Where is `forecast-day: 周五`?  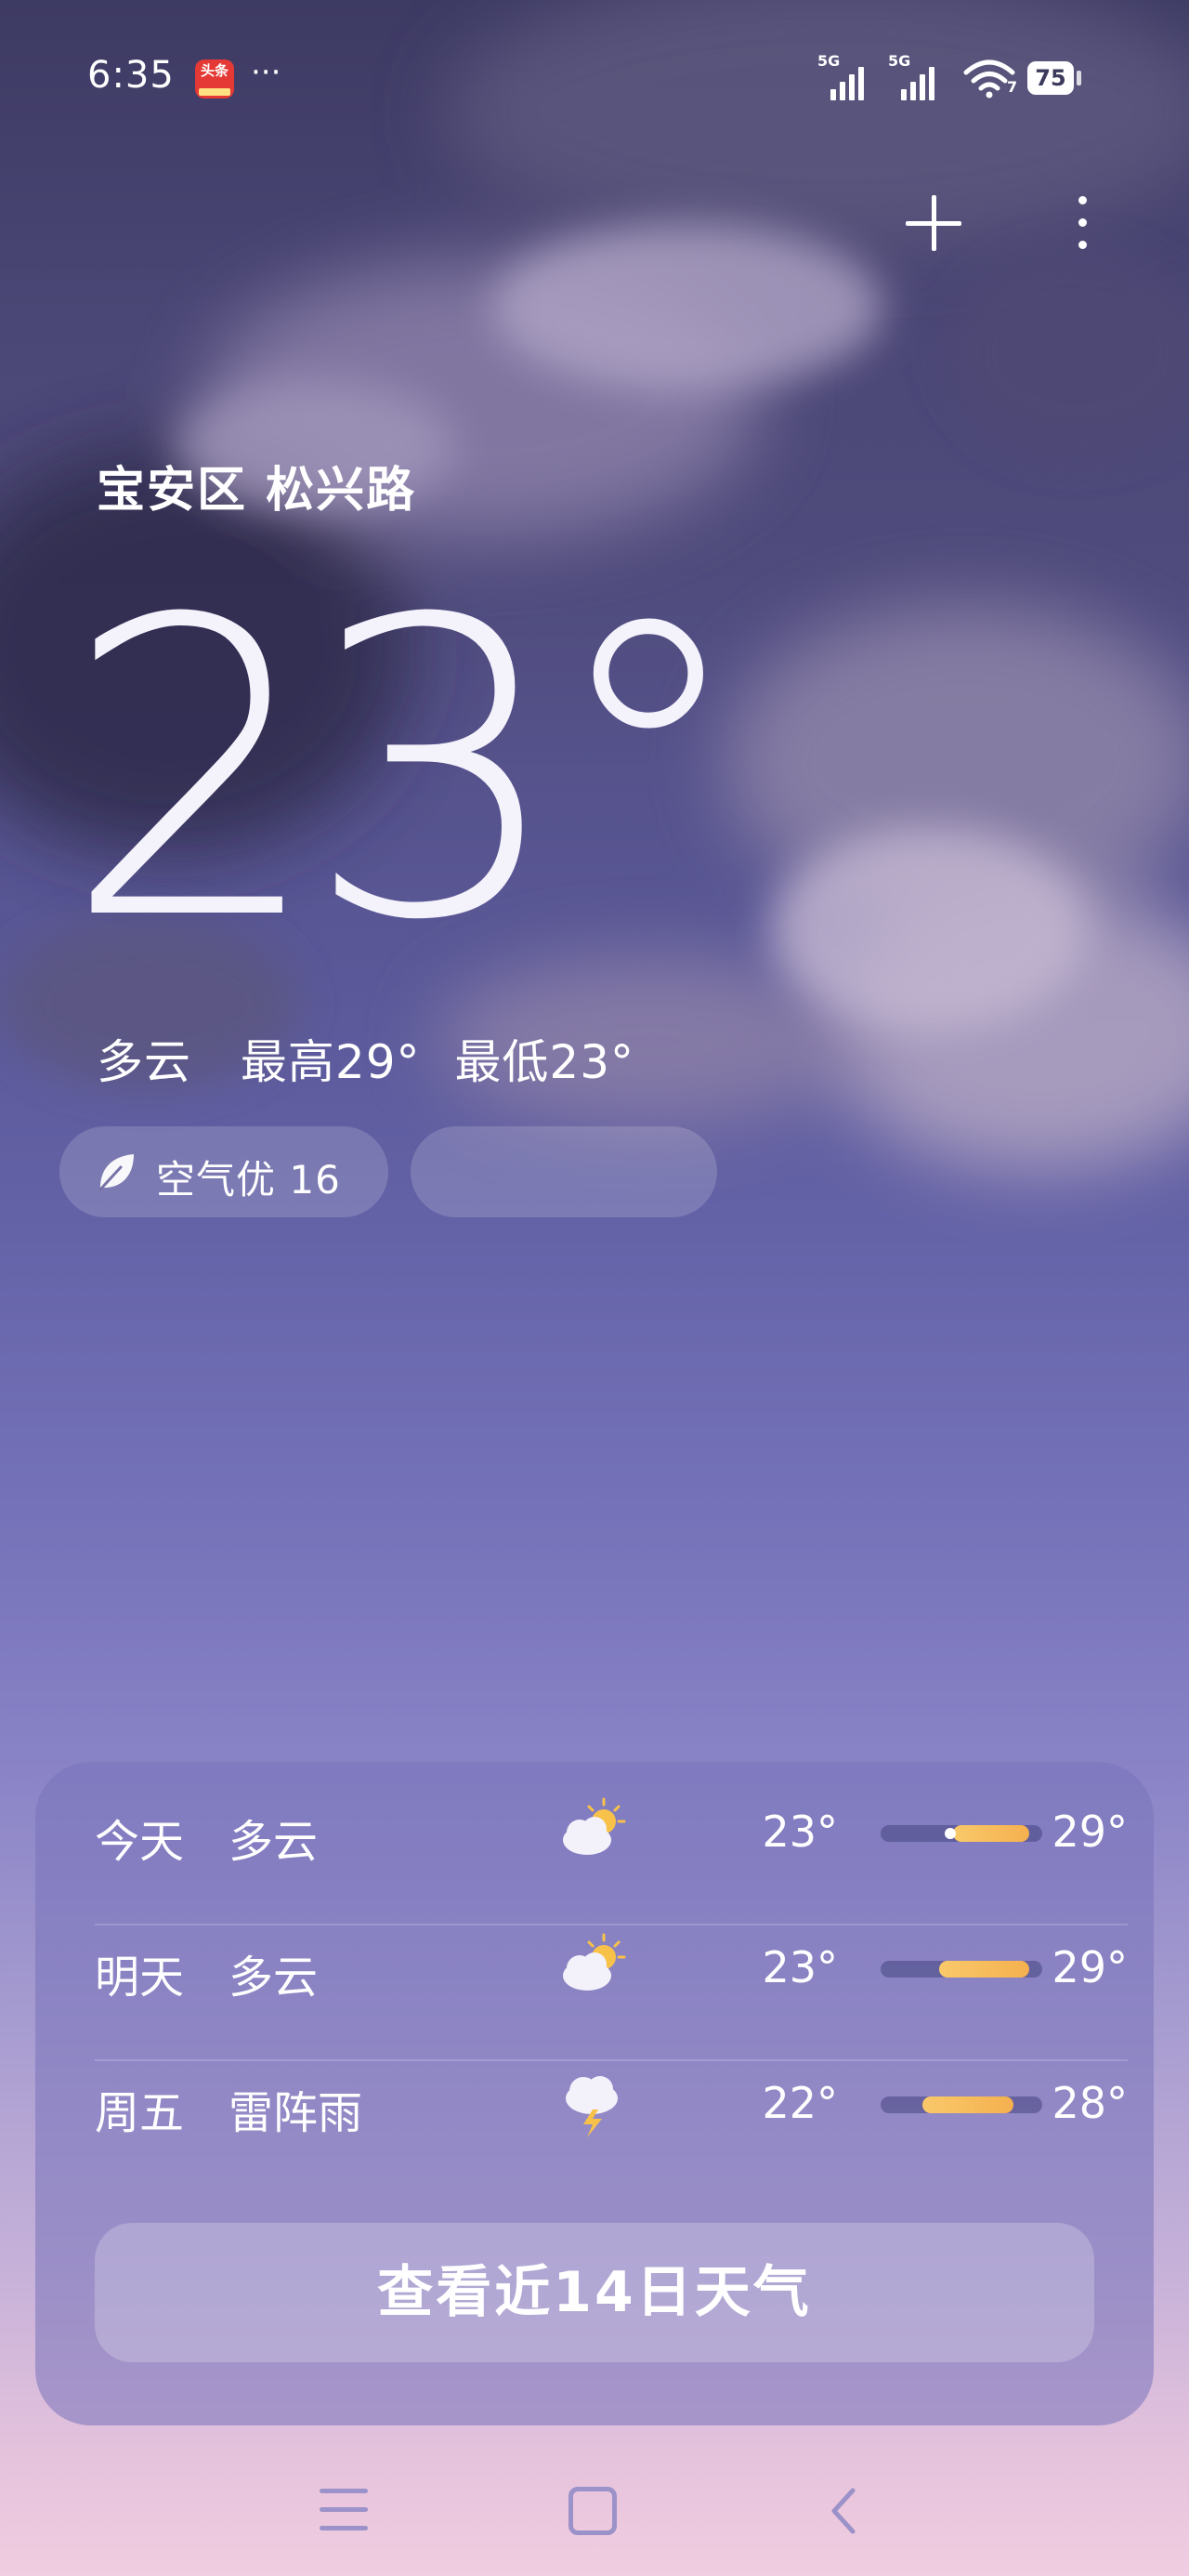 forecast-day: 周五 is located at coordinates (140, 2113).